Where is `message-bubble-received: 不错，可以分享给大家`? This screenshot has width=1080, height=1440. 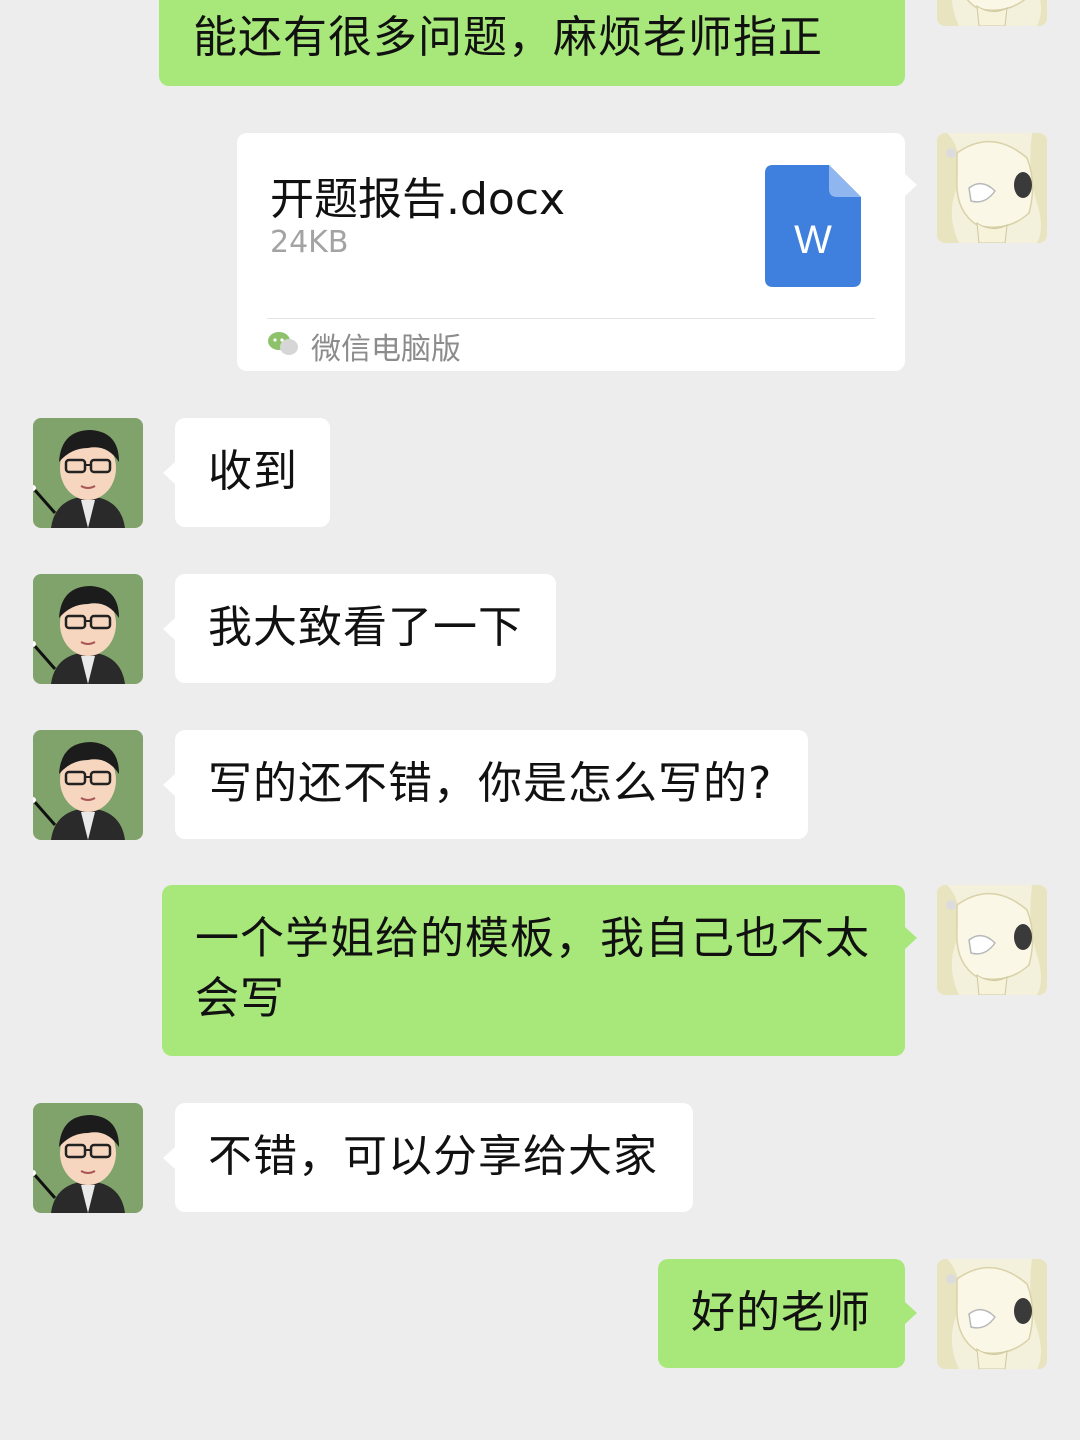 message-bubble-received: 不错，可以分享给大家 is located at coordinates (434, 1157).